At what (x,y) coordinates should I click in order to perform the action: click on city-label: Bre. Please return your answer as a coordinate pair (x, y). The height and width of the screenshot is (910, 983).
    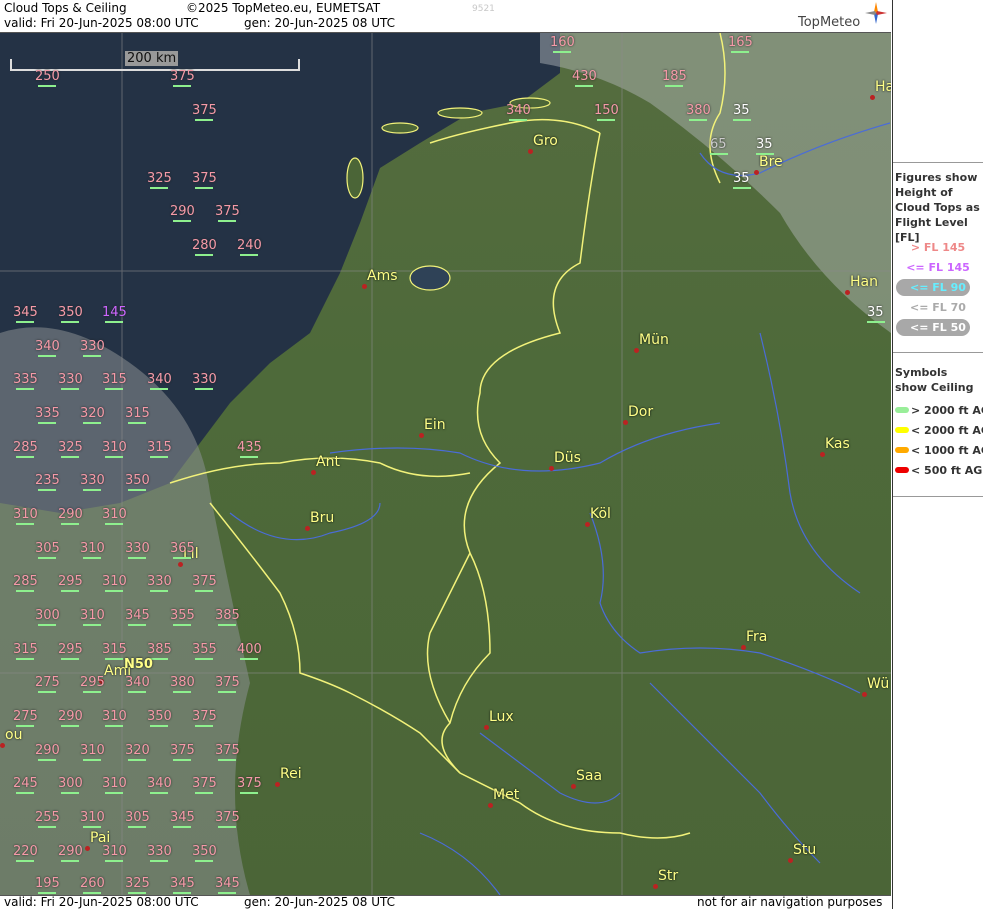
    Looking at the image, I should click on (771, 162).